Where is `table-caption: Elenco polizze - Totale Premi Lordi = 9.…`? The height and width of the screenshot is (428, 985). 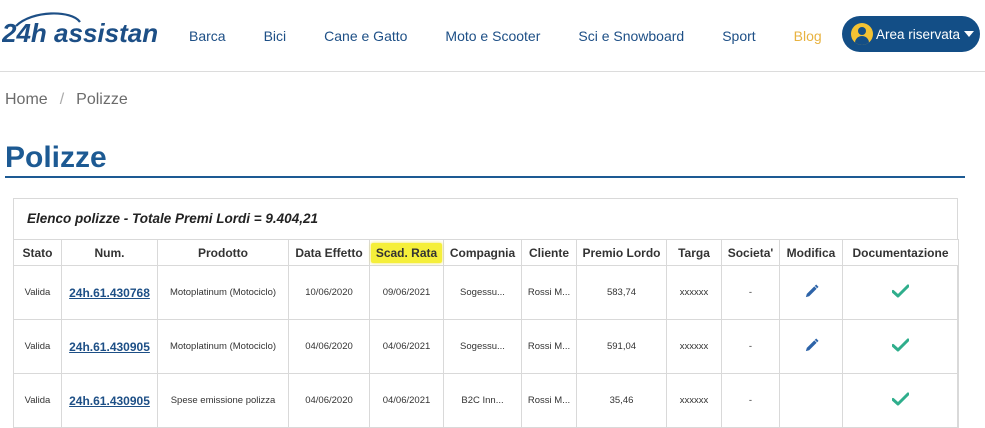
table-caption: Elenco polizze - Totale Premi Lordi = 9.… is located at coordinates (172, 218).